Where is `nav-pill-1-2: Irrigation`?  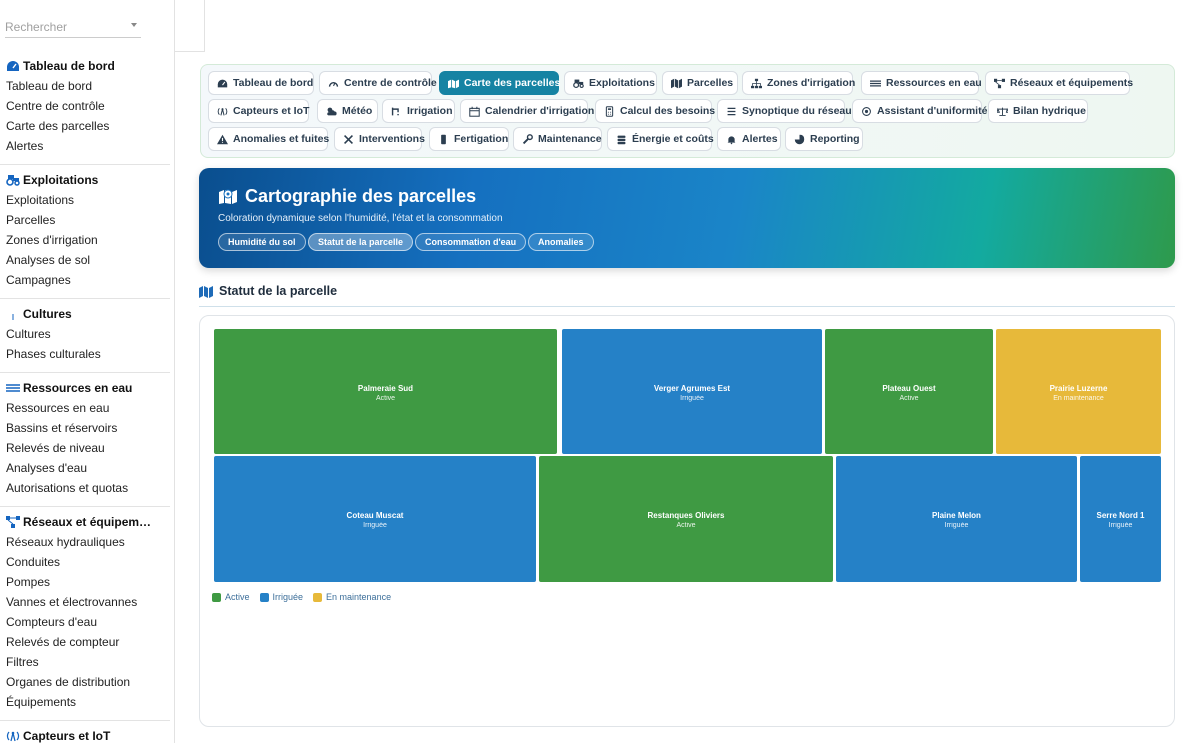
nav-pill-1-2: Irrigation is located at coordinates (418, 111).